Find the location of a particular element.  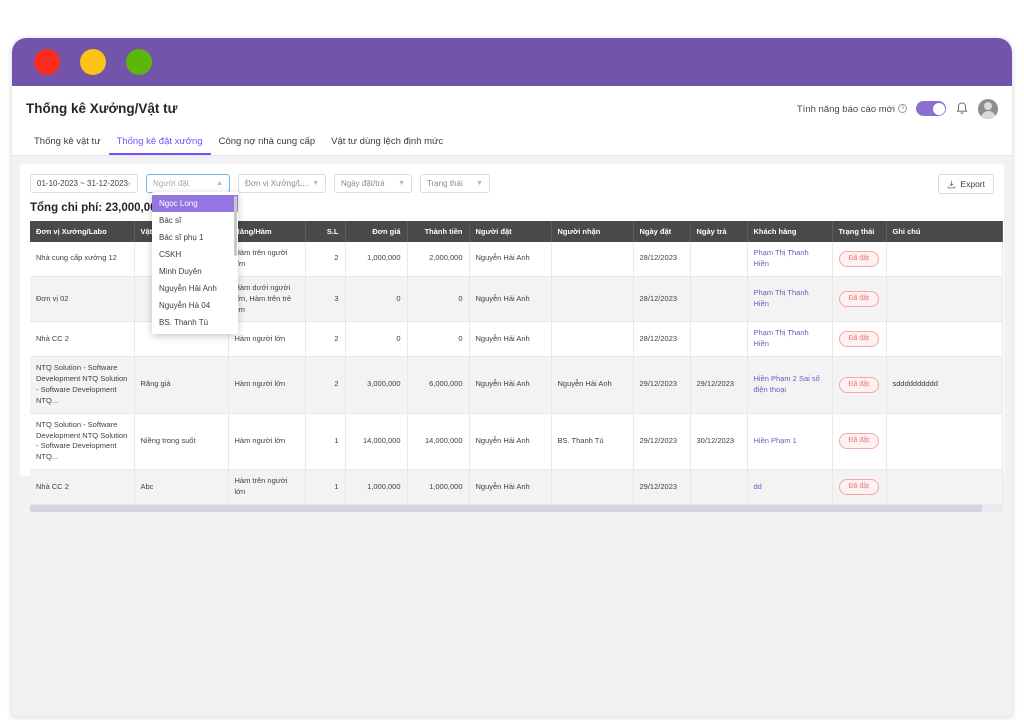

dropdown-option-bac-si-phu-1: Bác sĩ phụ 1 is located at coordinates (195, 237).